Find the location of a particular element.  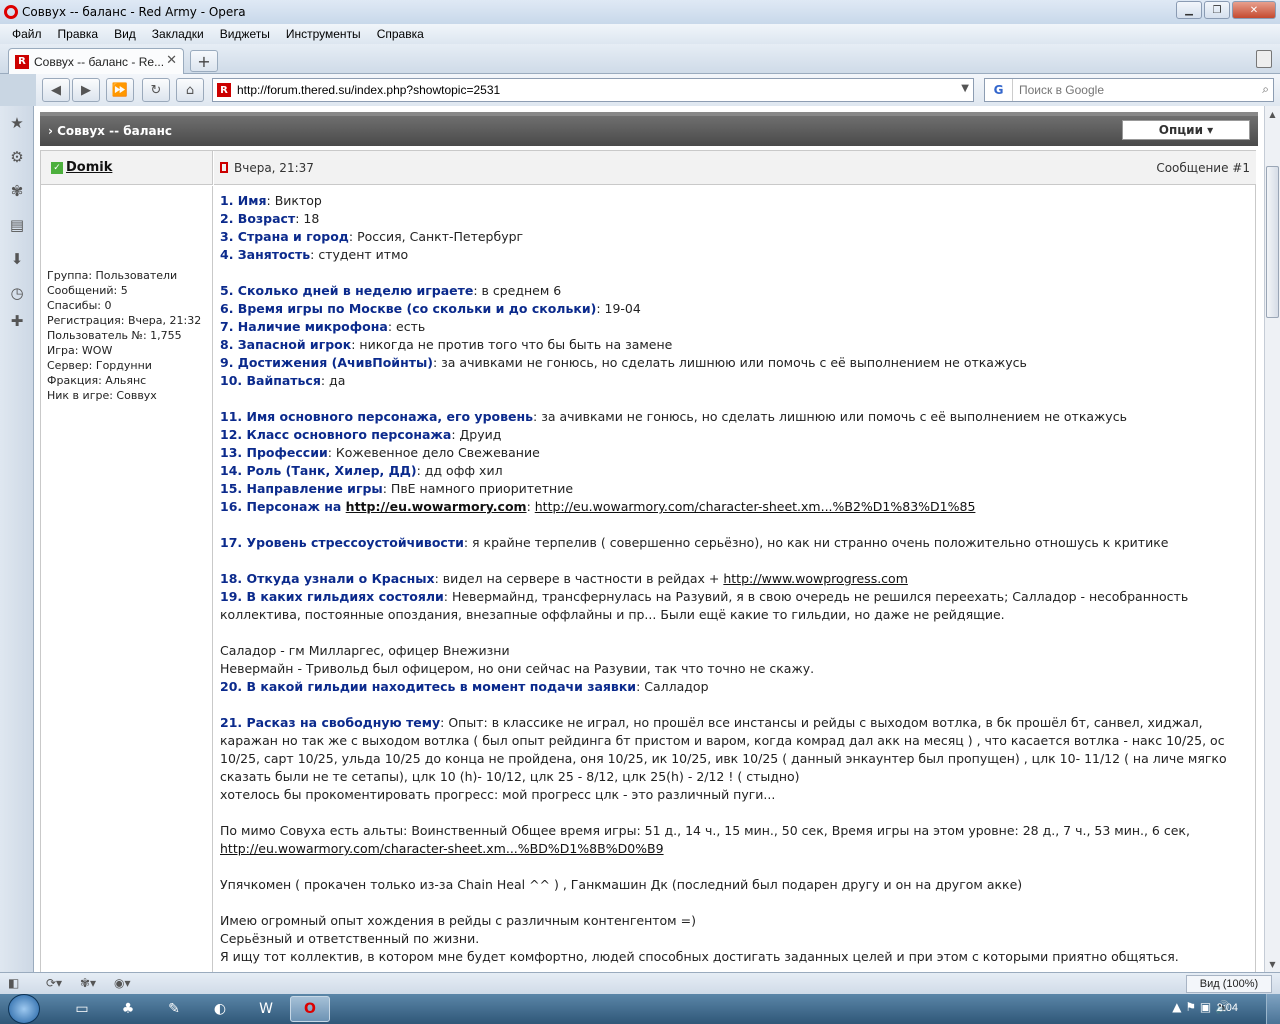

forward-button: ▶ is located at coordinates (86, 90).